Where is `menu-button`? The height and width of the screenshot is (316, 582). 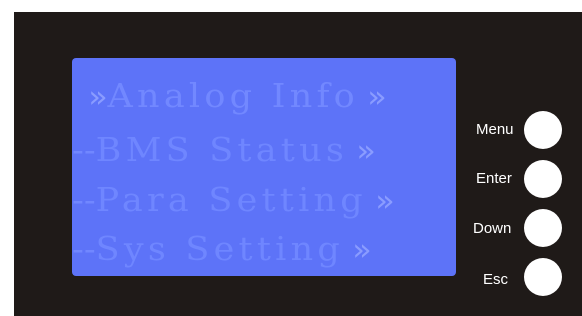
menu-button is located at coordinates (543, 130).